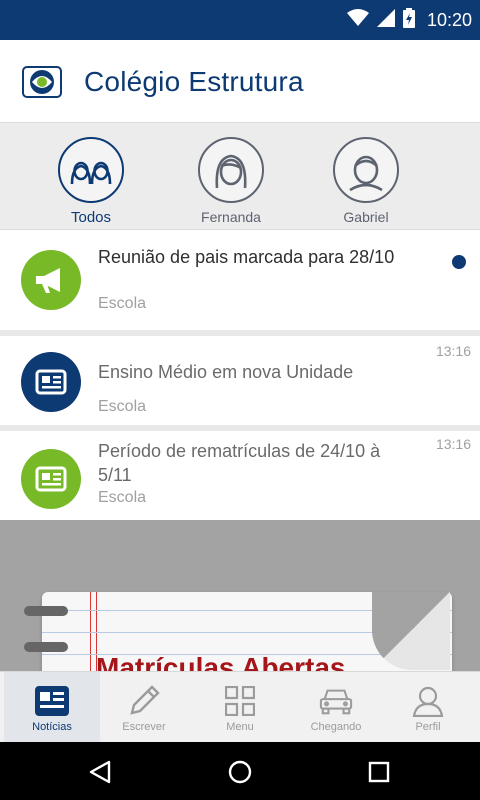  Describe the element at coordinates (144, 701) in the screenshot. I see `pencil-icon` at that location.